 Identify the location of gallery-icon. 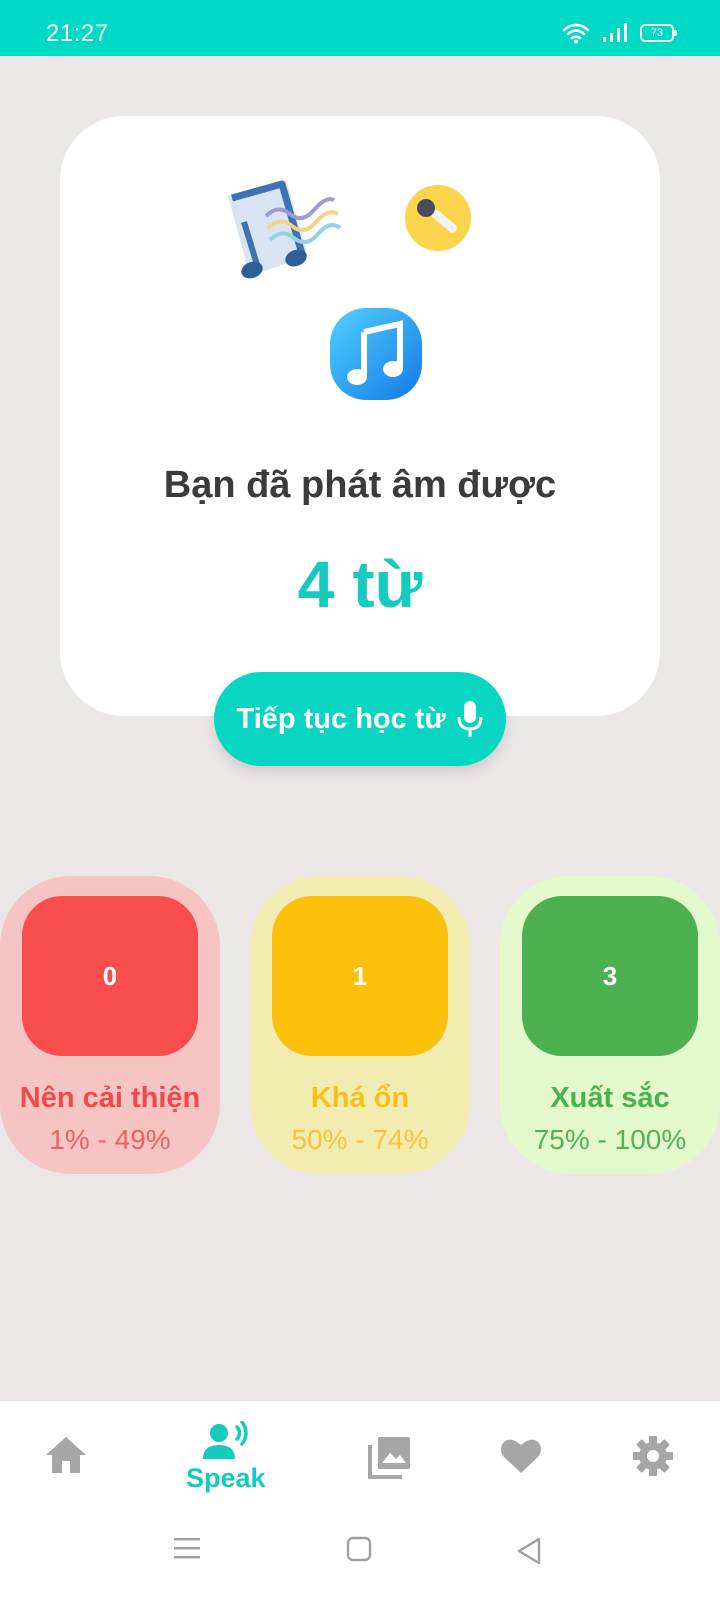
(389, 1458).